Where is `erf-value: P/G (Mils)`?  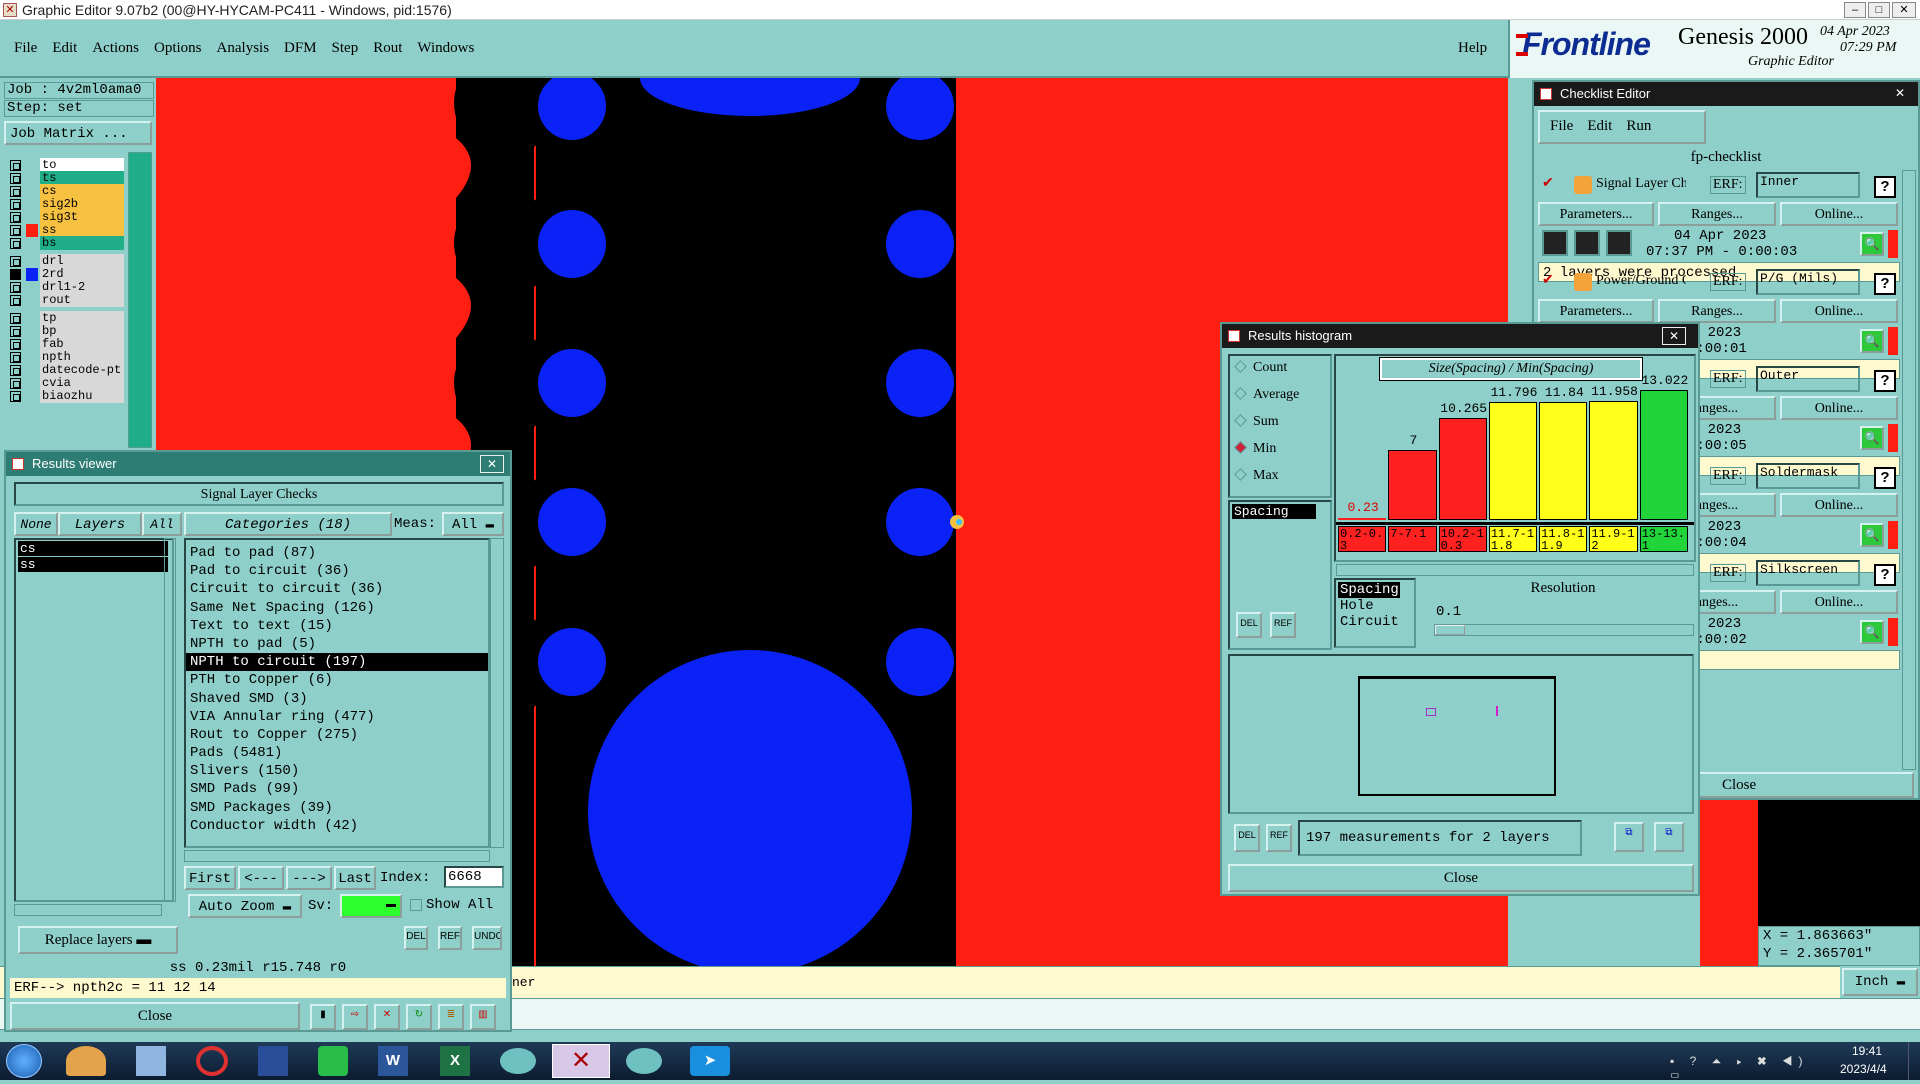
erf-value: P/G (Mils) is located at coordinates (1808, 282).